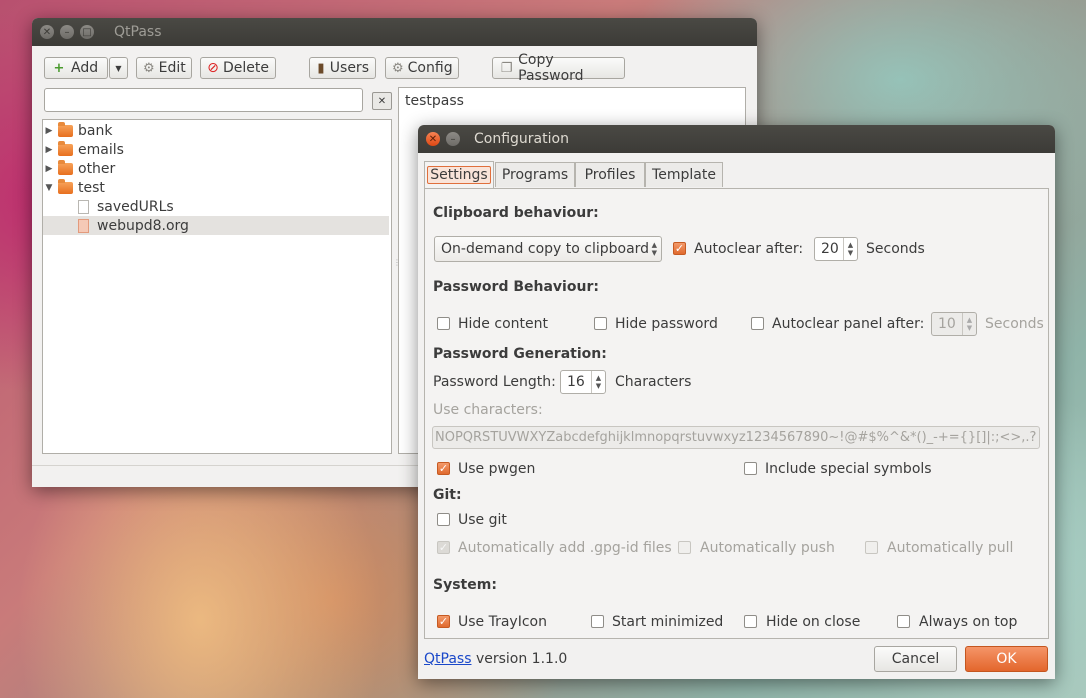 This screenshot has height=698, width=1086. What do you see at coordinates (443, 519) in the screenshot?
I see `use-git-checkbox` at bounding box center [443, 519].